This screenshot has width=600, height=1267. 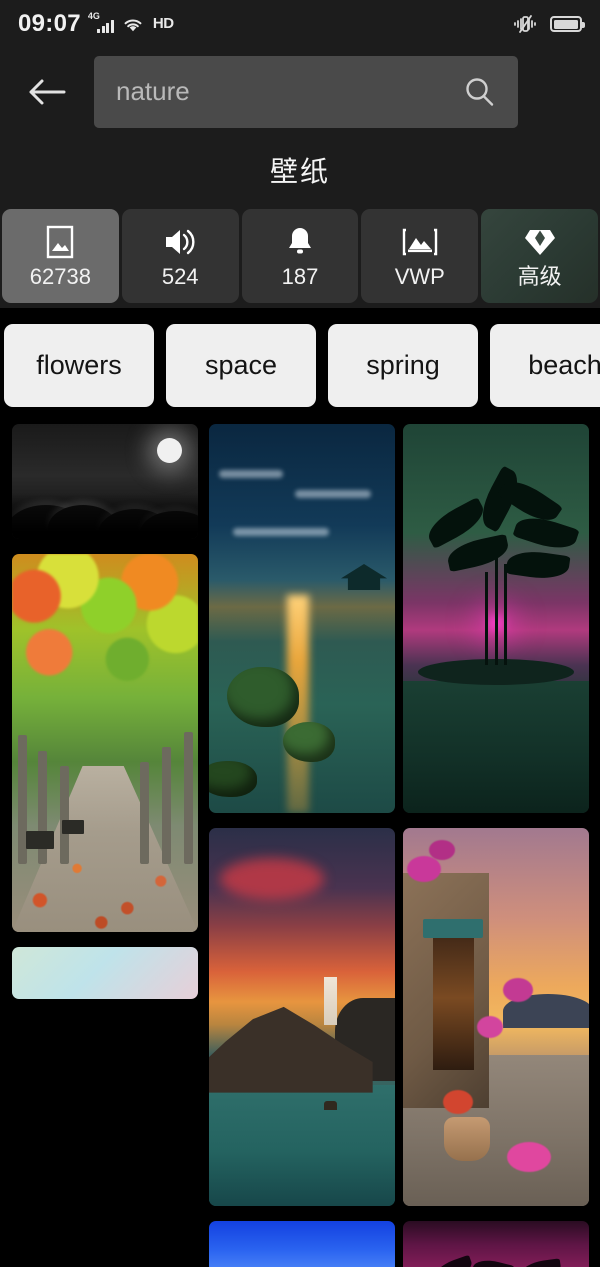 I want to click on chip-flowers-label: flowers, so click(x=79, y=364).